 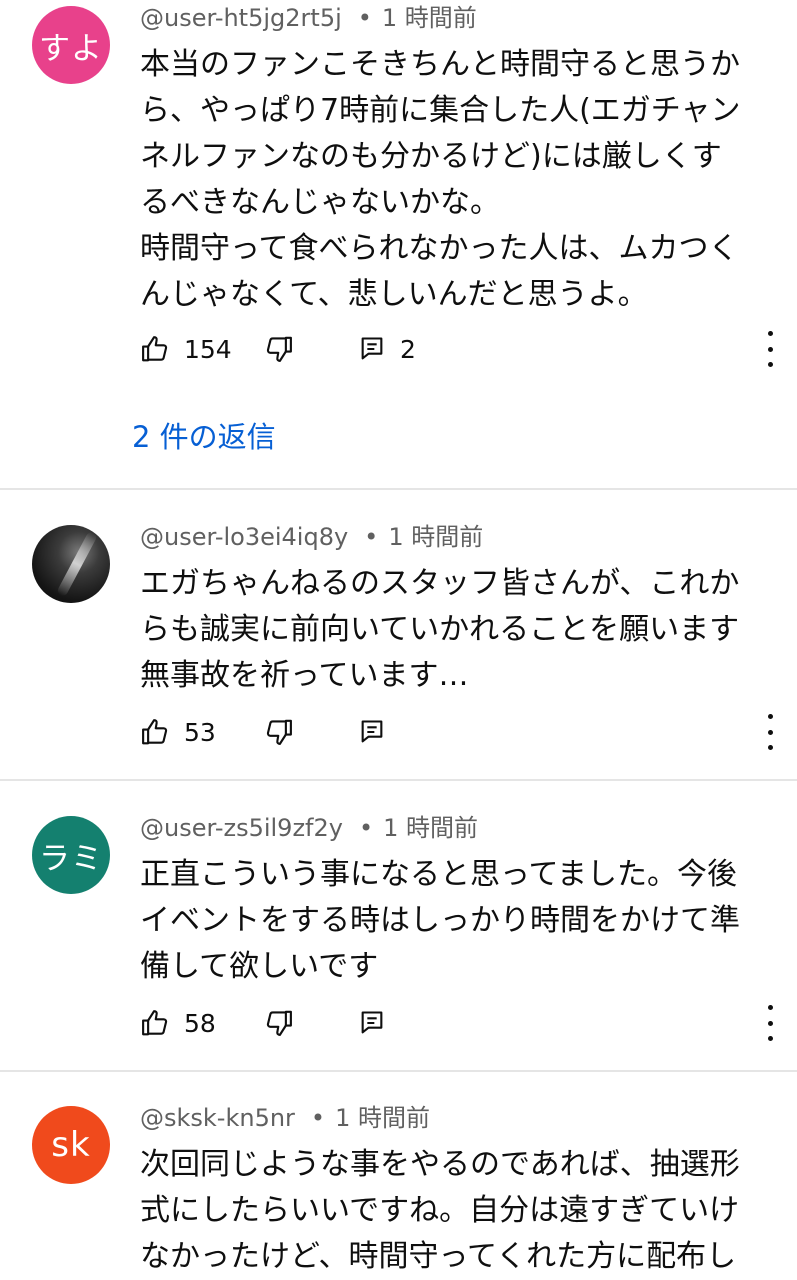 I want to click on comment-header: @user-lo3ei4iq8y • 1 時間前, so click(x=311, y=537).